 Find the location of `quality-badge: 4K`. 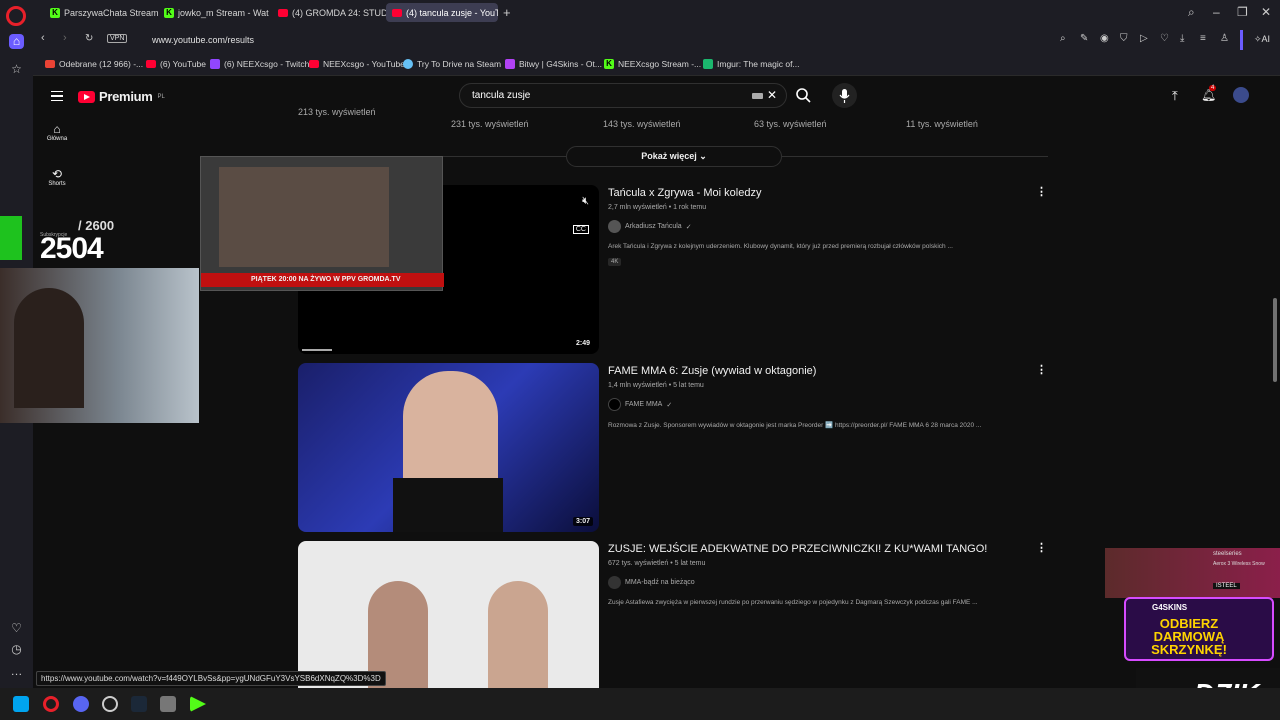

quality-badge: 4K is located at coordinates (615, 262).